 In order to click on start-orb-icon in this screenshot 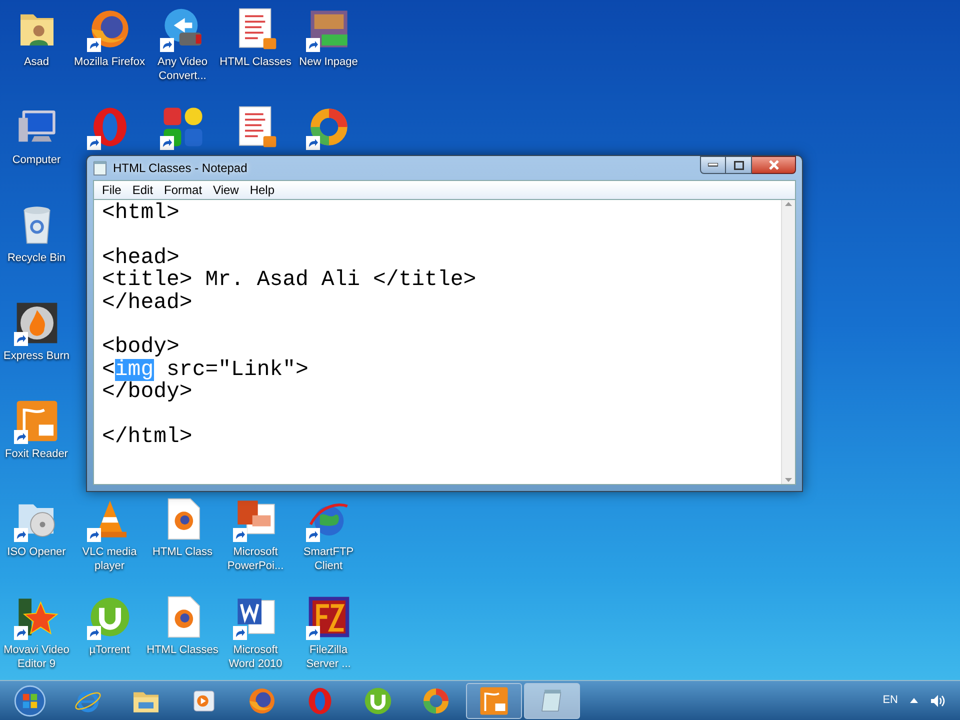, I will do `click(30, 701)`.